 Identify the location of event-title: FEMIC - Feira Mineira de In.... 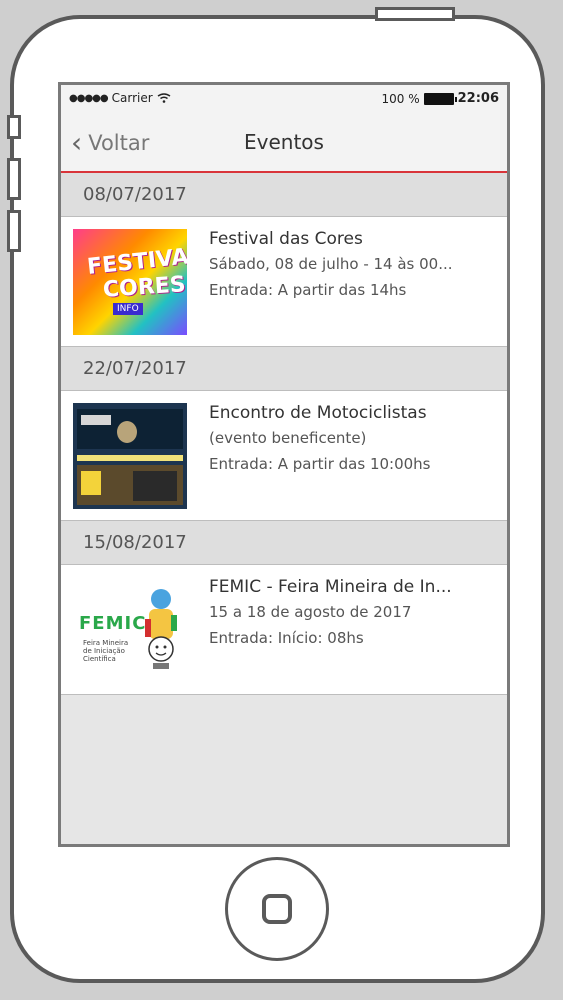
(330, 587).